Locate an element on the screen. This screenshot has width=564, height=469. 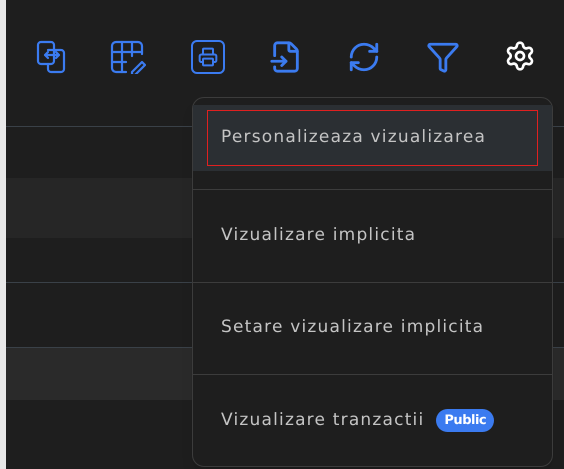
swap-icon is located at coordinates (51, 57).